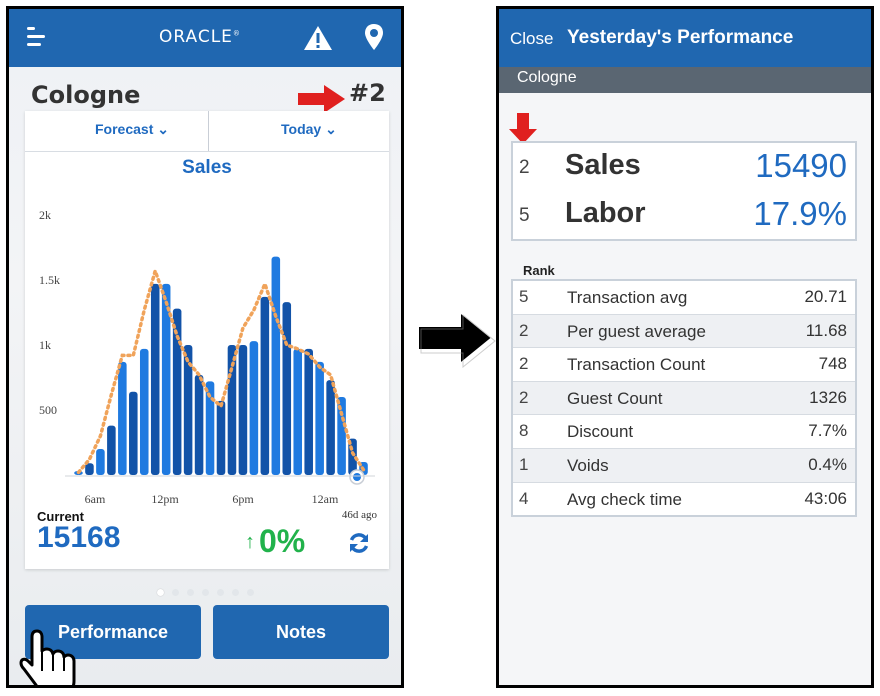  Describe the element at coordinates (37, 37) in the screenshot. I see `hamburger-menu-icon` at that location.